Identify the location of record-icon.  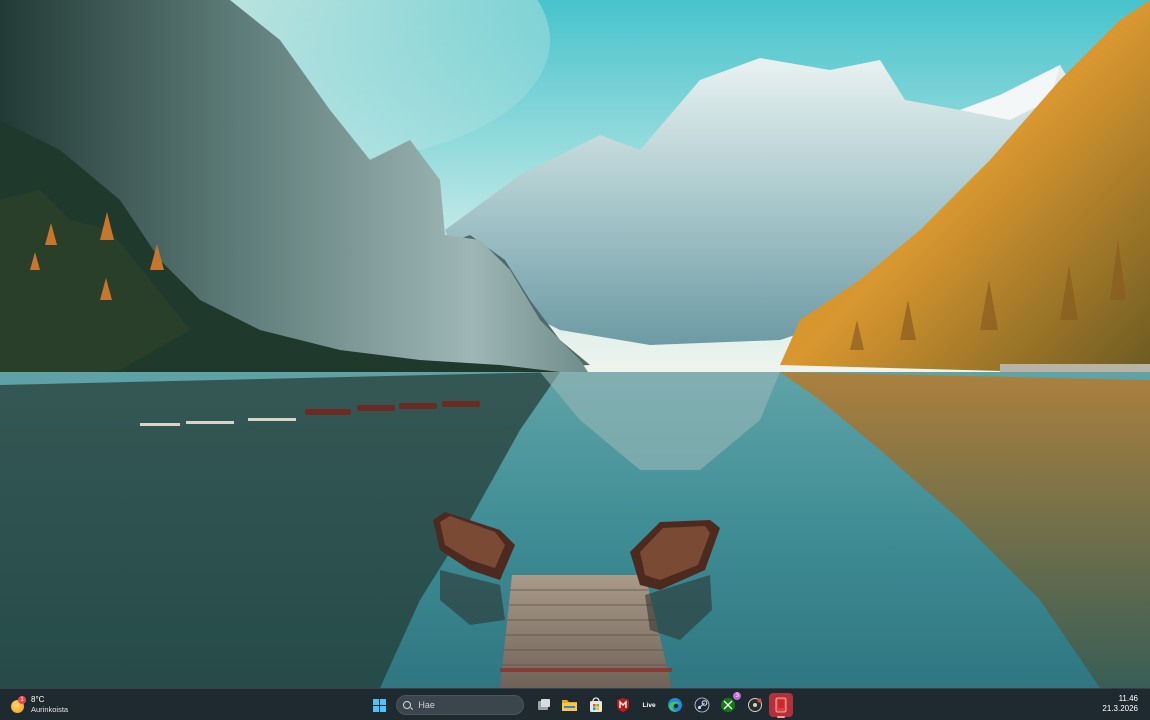
(754, 705).